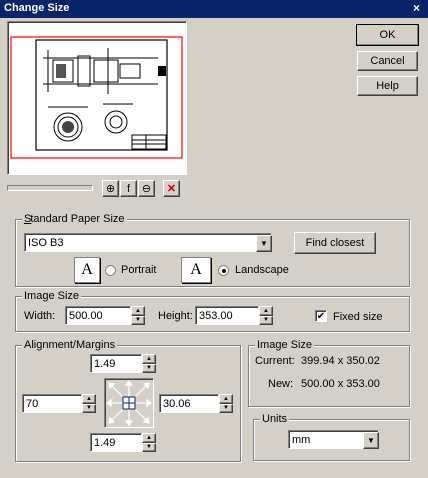 The height and width of the screenshot is (478, 428). I want to click on title-bar: Change Size ×, so click(214, 9).